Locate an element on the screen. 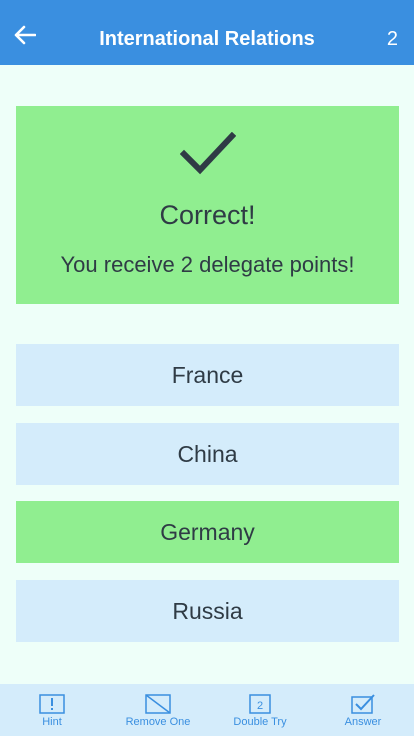 The image size is (414, 736). answer-option-russia: Russia is located at coordinates (207, 611).